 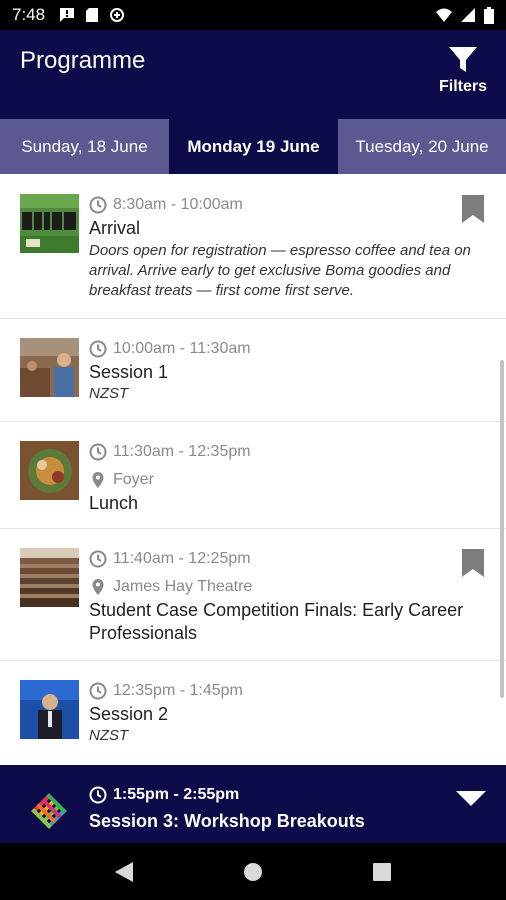 I want to click on event-time: 11:30am - 12:35pm, so click(x=286, y=452).